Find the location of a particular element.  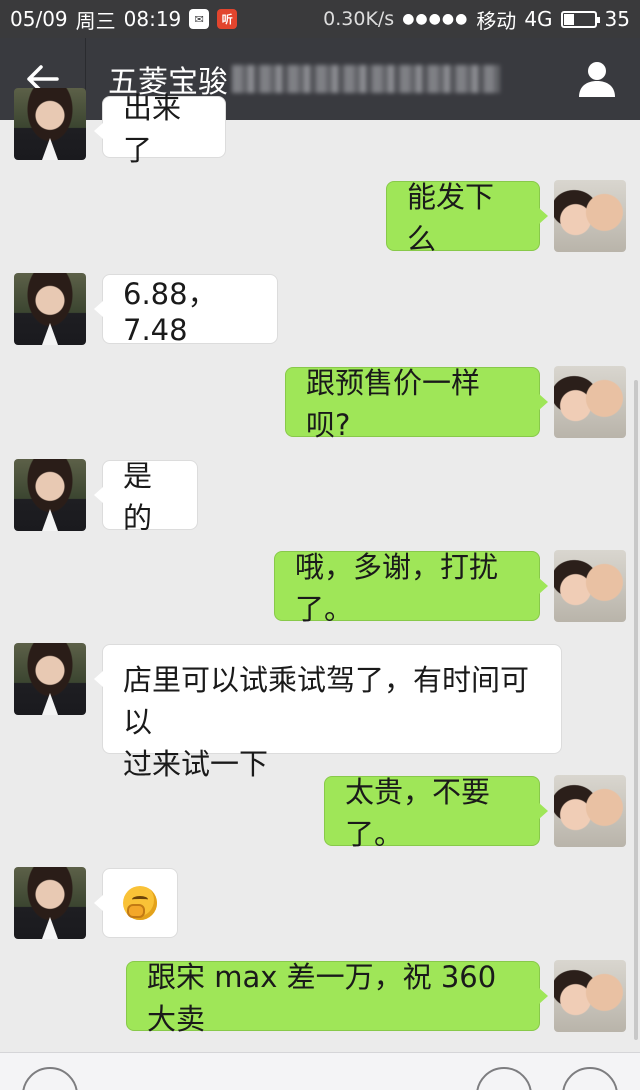

outgoing-message: 能发下么 is located at coordinates (467, 218).